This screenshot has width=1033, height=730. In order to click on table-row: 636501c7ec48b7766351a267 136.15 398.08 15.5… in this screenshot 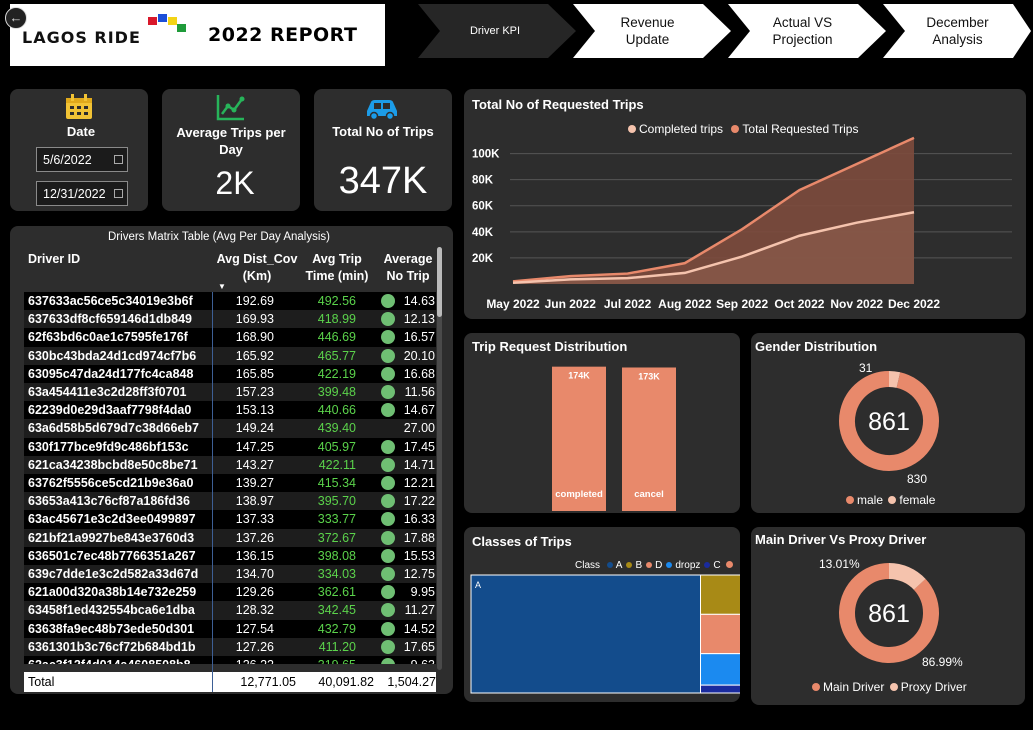, I will do `click(230, 555)`.